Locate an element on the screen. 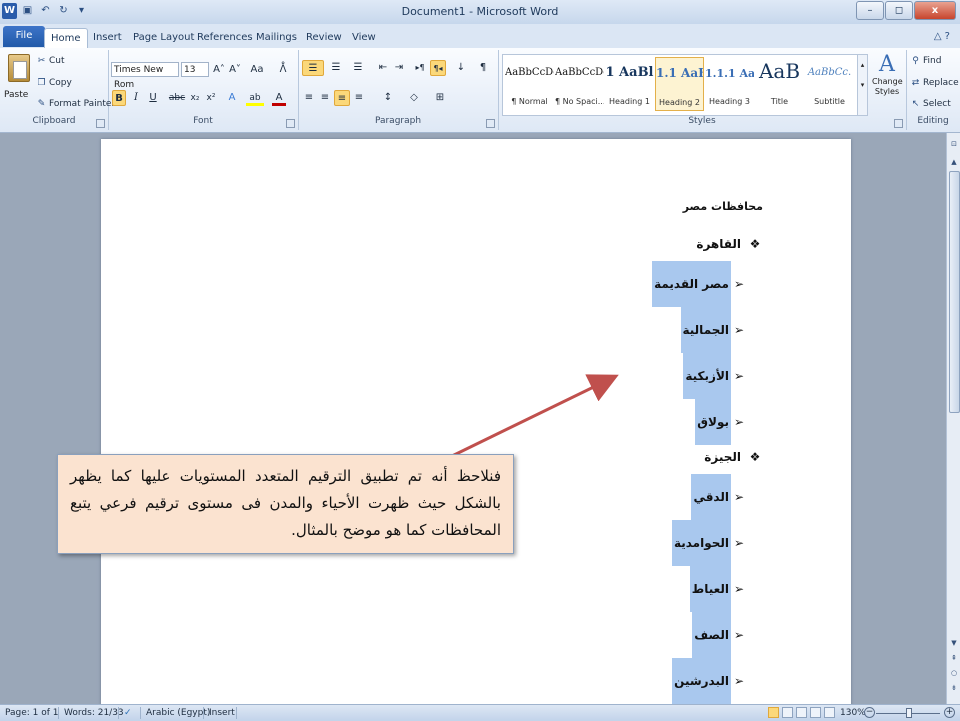 This screenshot has height=721, width=960. minimize-button: – is located at coordinates (870, 10).